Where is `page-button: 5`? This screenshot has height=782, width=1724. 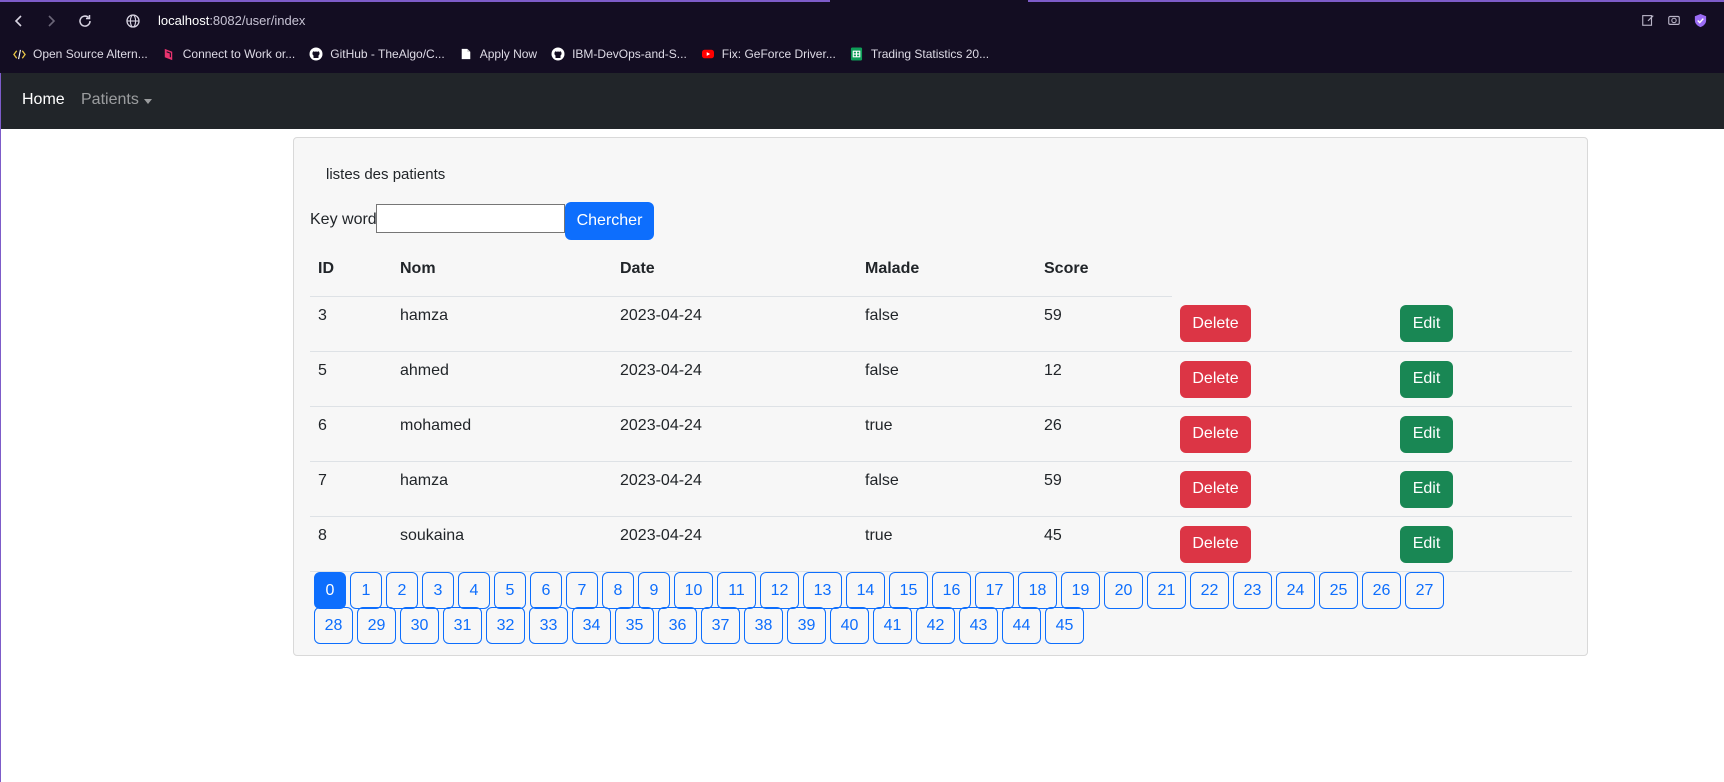
page-button: 5 is located at coordinates (510, 590).